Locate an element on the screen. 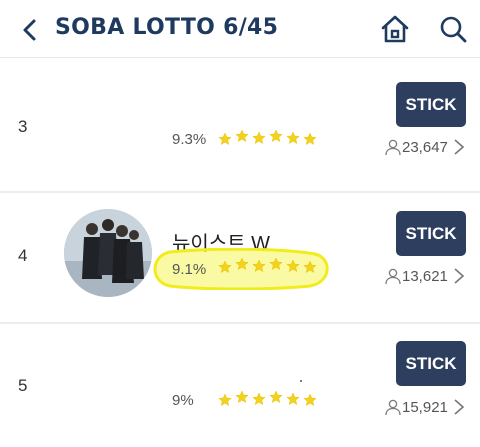 The height and width of the screenshot is (447, 480). rank-number: 5 is located at coordinates (23, 385).